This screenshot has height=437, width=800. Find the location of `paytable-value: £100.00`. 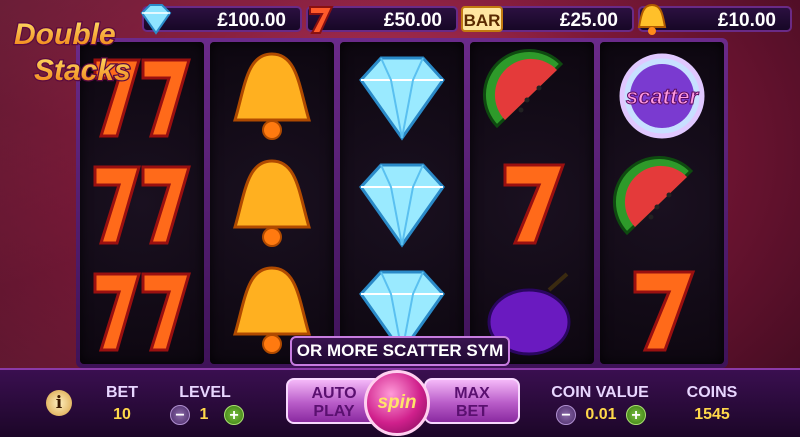

paytable-value: £100.00 is located at coordinates (251, 20).